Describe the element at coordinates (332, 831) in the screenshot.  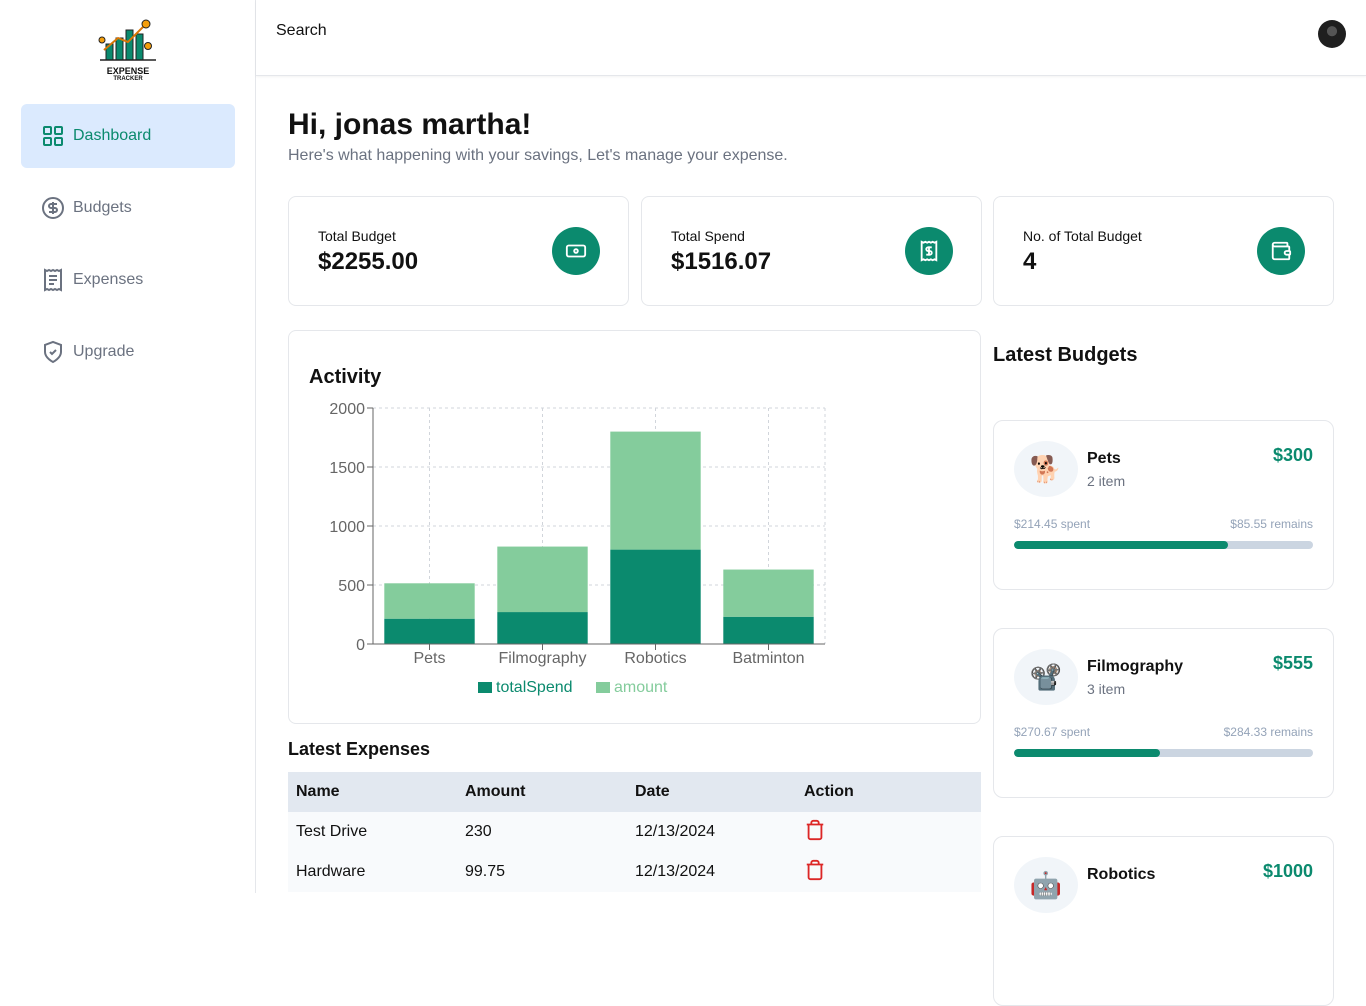
I see `expense-name: Test Drive` at that location.